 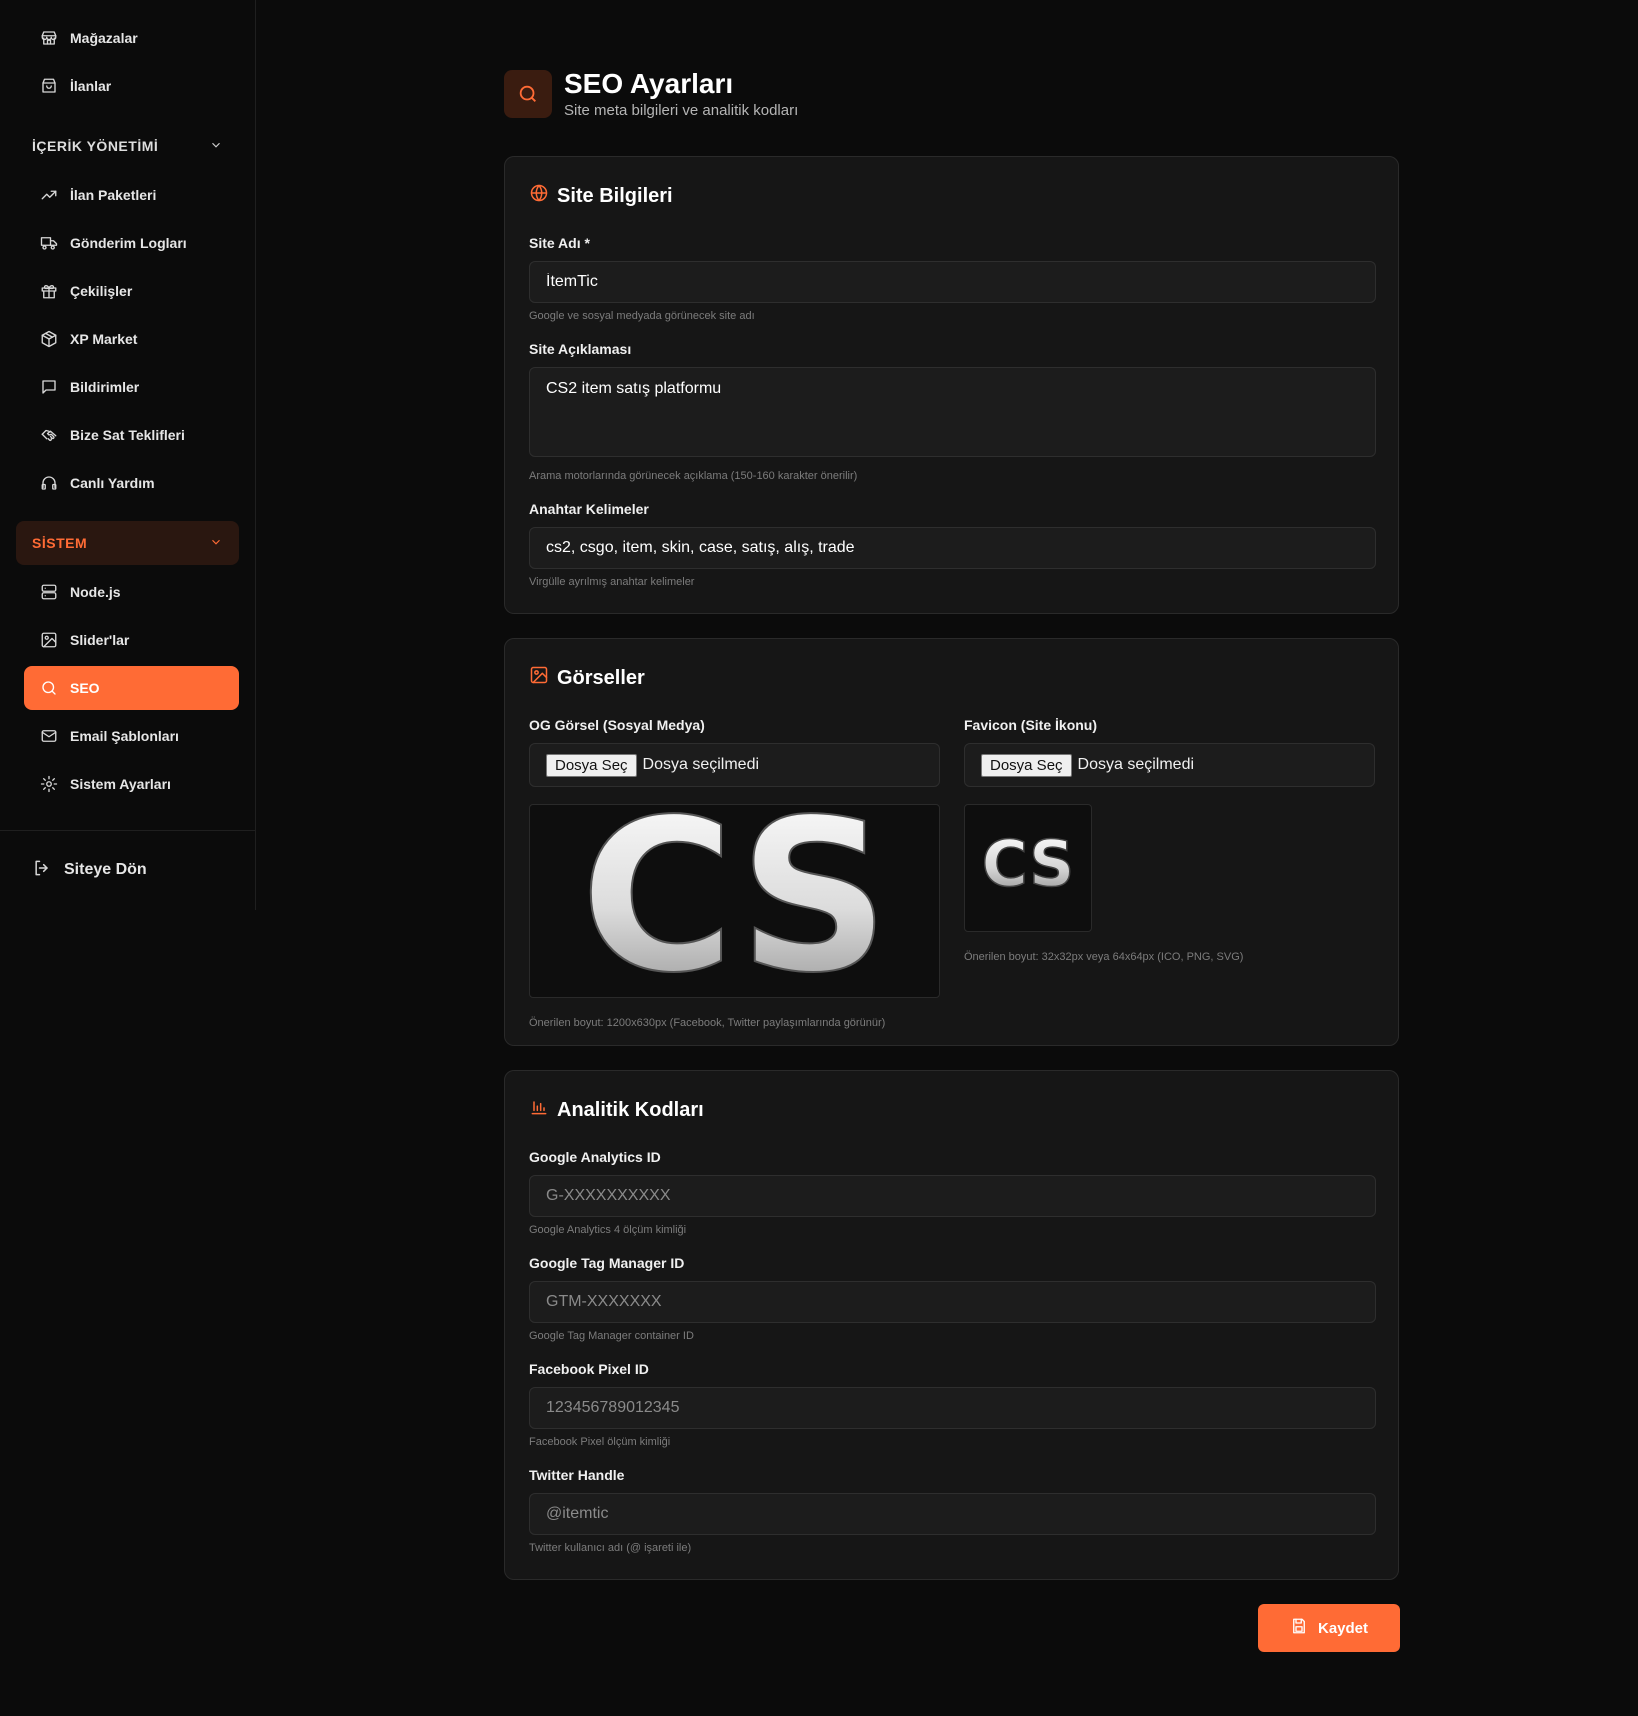 What do you see at coordinates (127, 543) in the screenshot?
I see `section-toggle-sistem: SİSTEM` at bounding box center [127, 543].